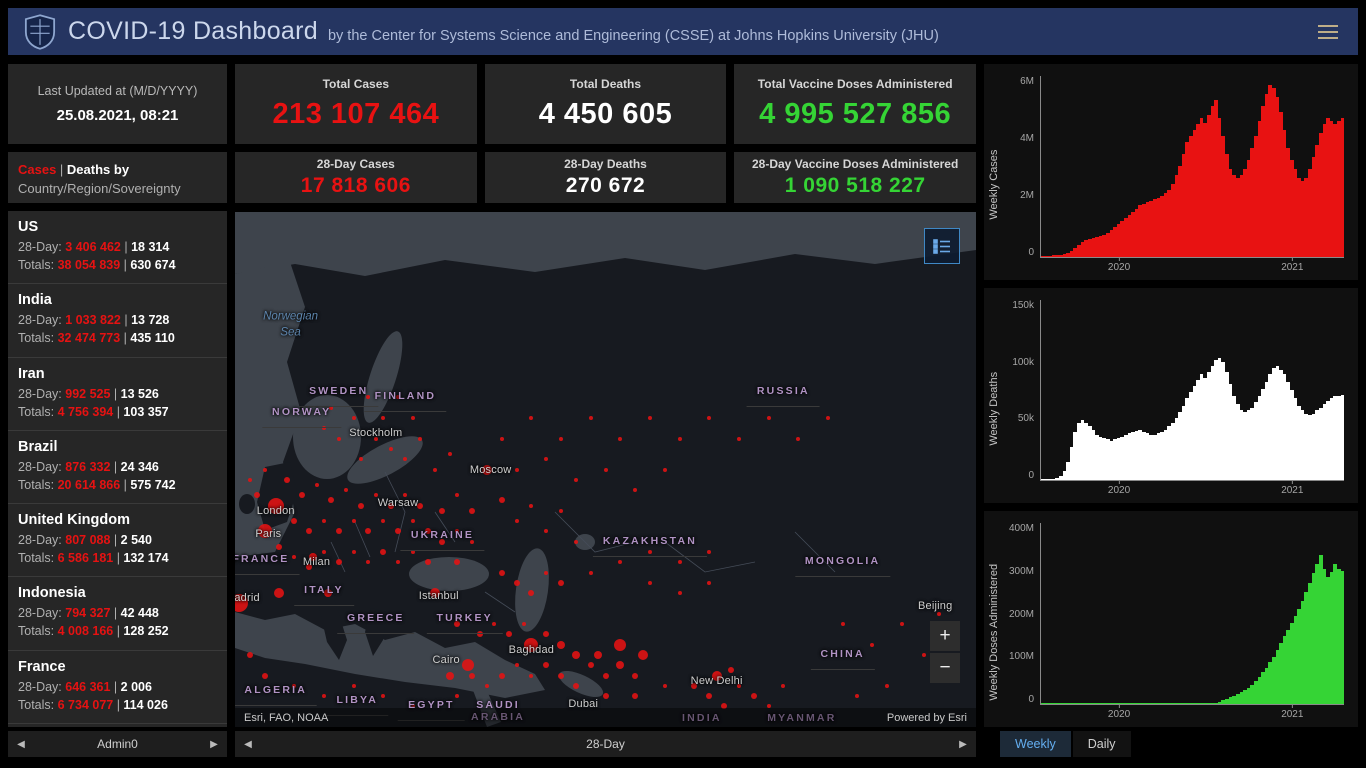 The height and width of the screenshot is (768, 1366). I want to click on chart-period-tabs: Weekly Daily, so click(1065, 744).